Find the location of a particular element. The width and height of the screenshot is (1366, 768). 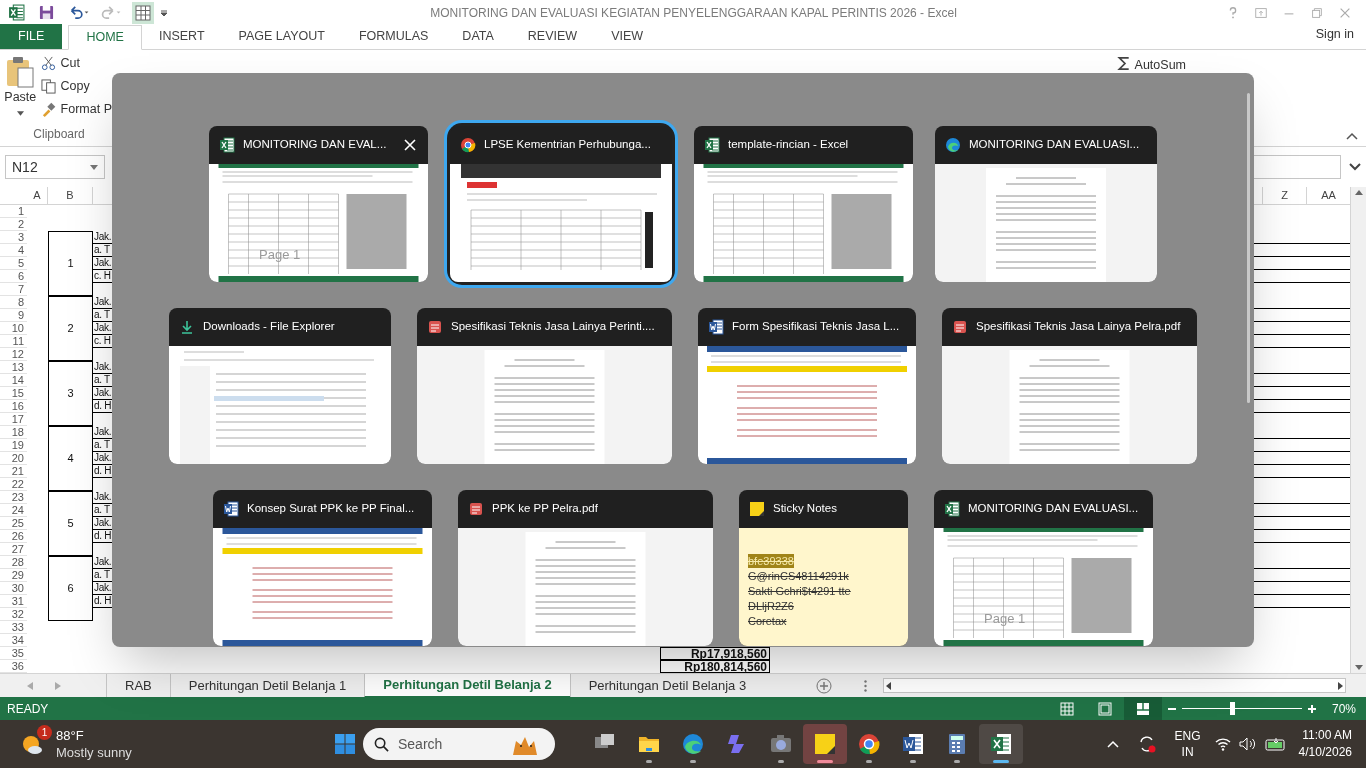

page-break-view-button is located at coordinates (1142, 708).